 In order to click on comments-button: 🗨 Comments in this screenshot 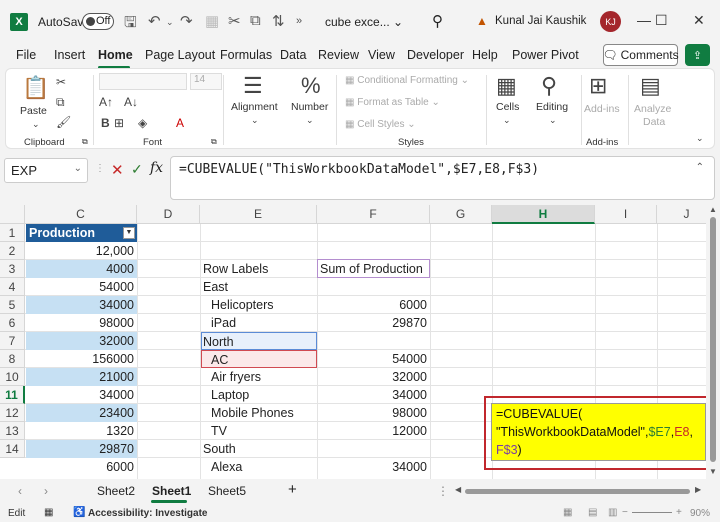, I will do `click(640, 55)`.